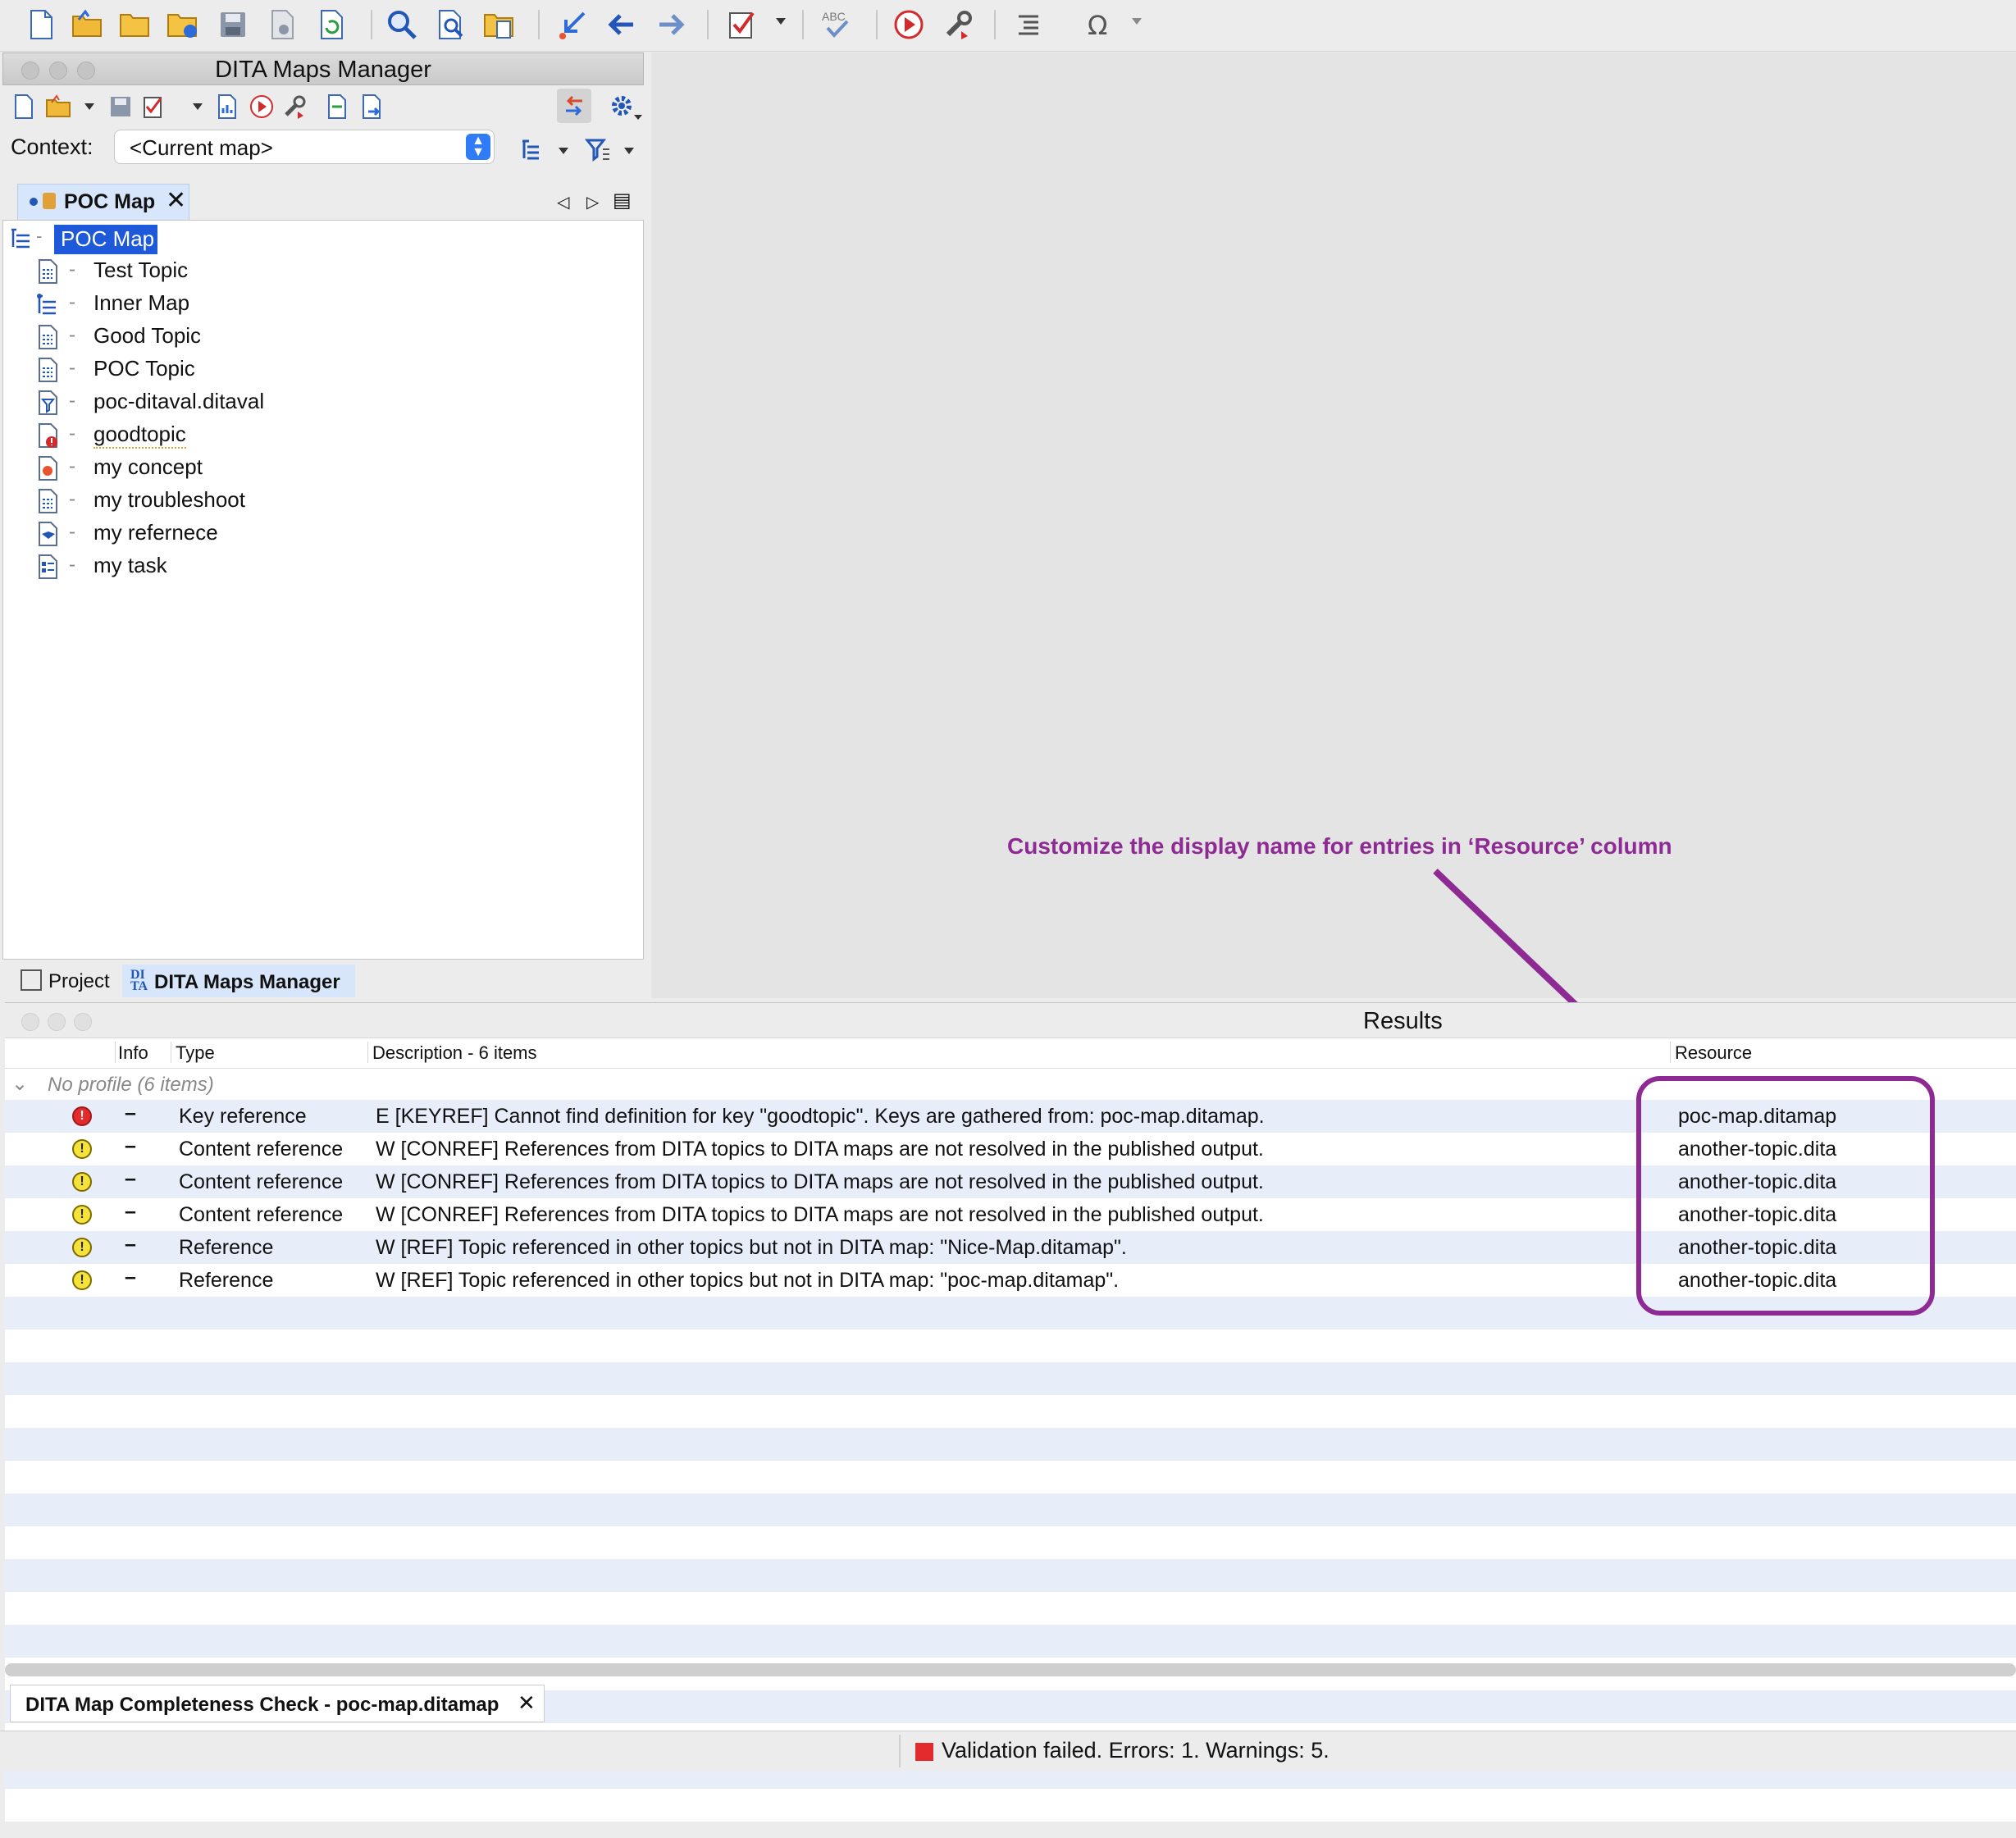 The width and height of the screenshot is (2016, 1838). I want to click on close-window-icon, so click(30, 1022).